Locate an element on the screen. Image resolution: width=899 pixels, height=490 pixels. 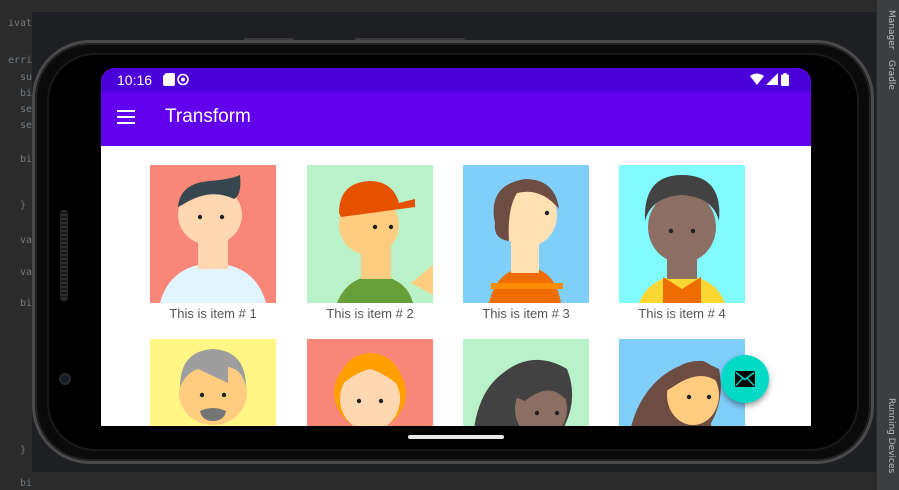
hamburger-menu-icon is located at coordinates (126, 117).